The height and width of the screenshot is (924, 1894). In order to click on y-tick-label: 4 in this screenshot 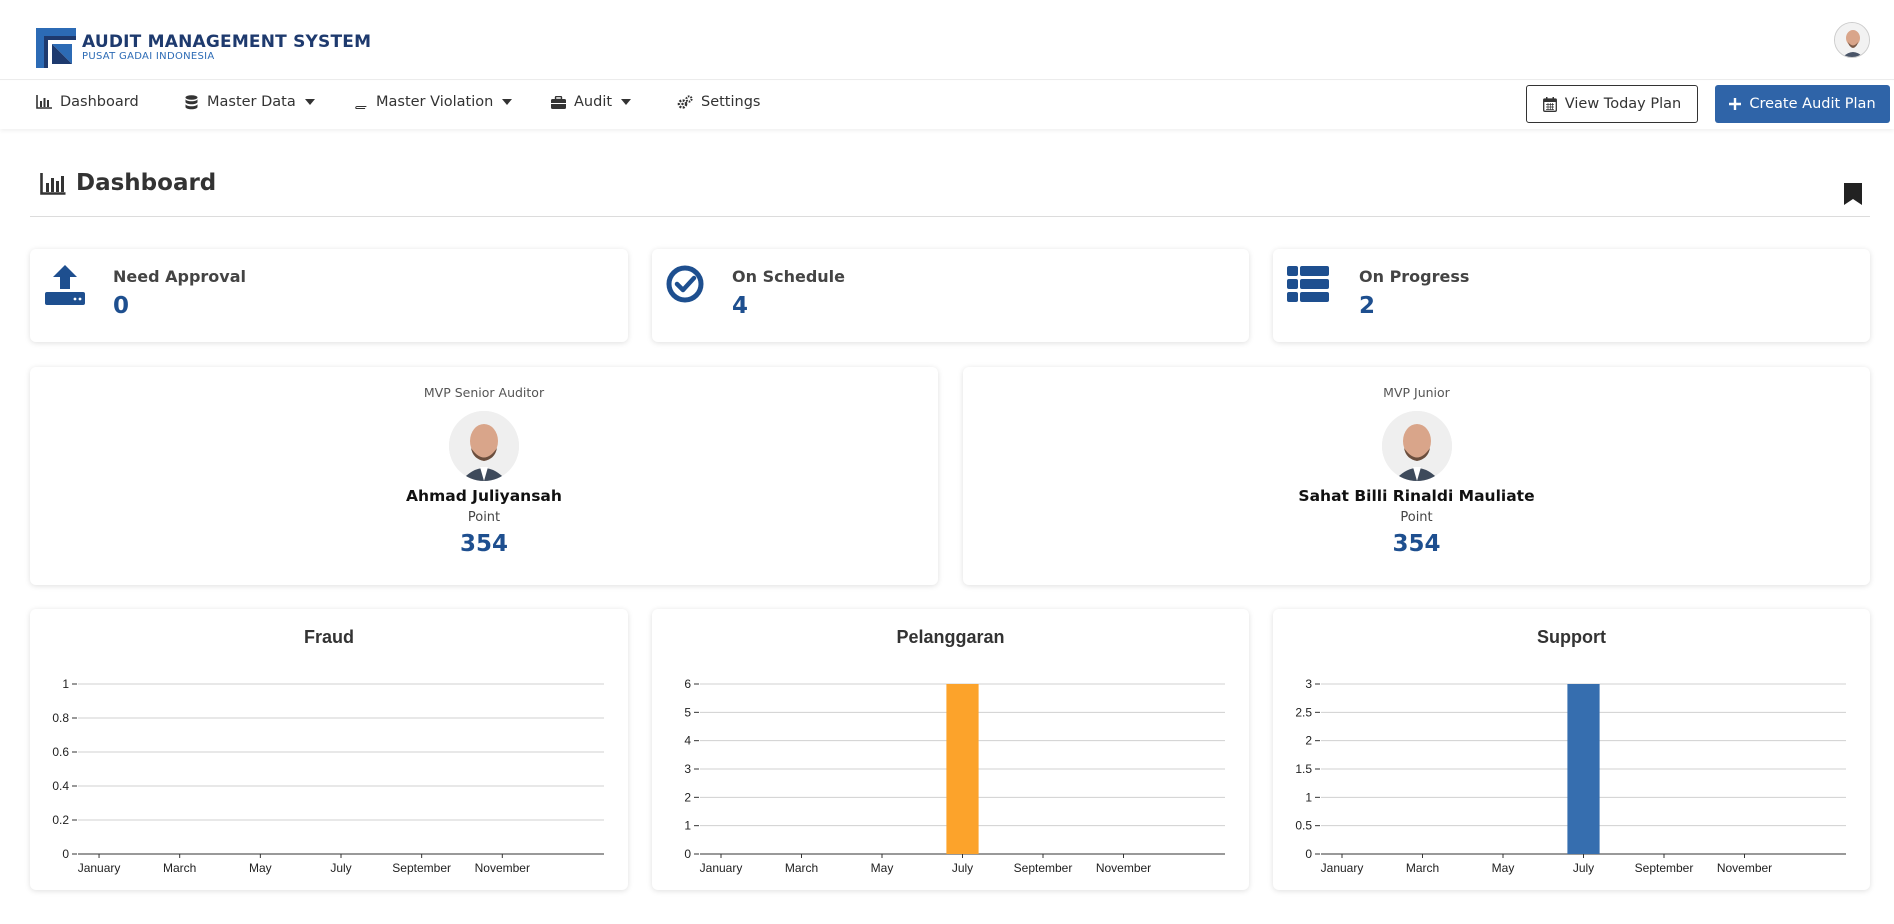, I will do `click(687, 741)`.